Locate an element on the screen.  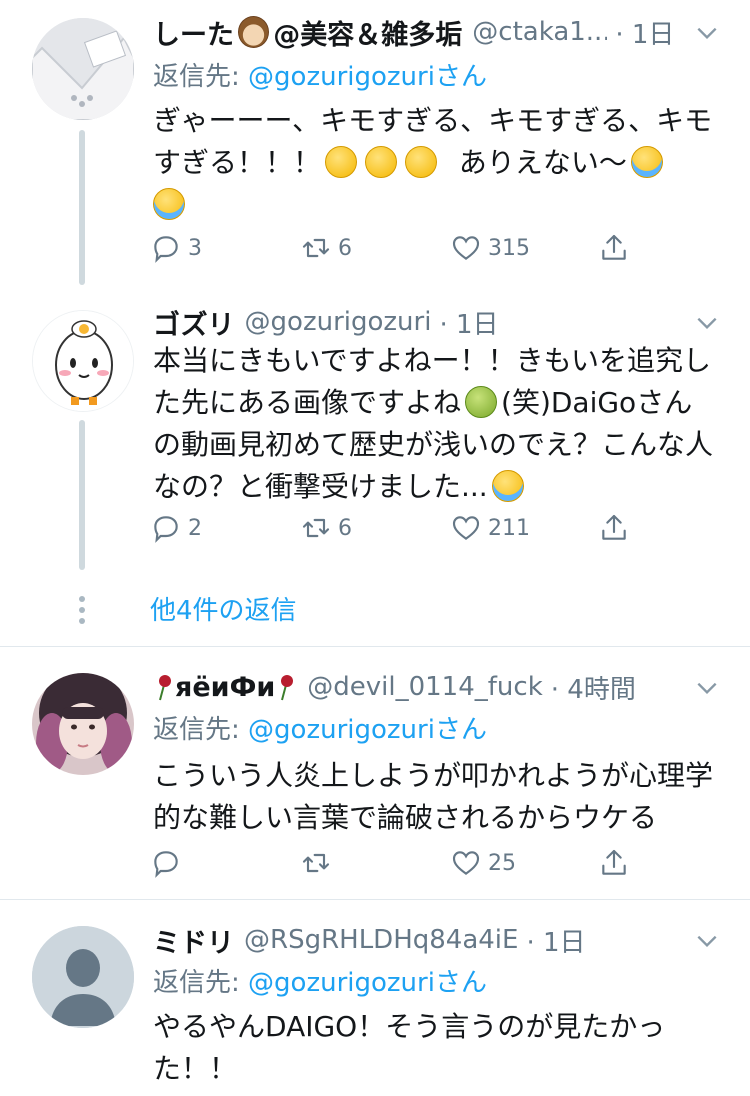
reply-button: 2 is located at coordinates (176, 528).